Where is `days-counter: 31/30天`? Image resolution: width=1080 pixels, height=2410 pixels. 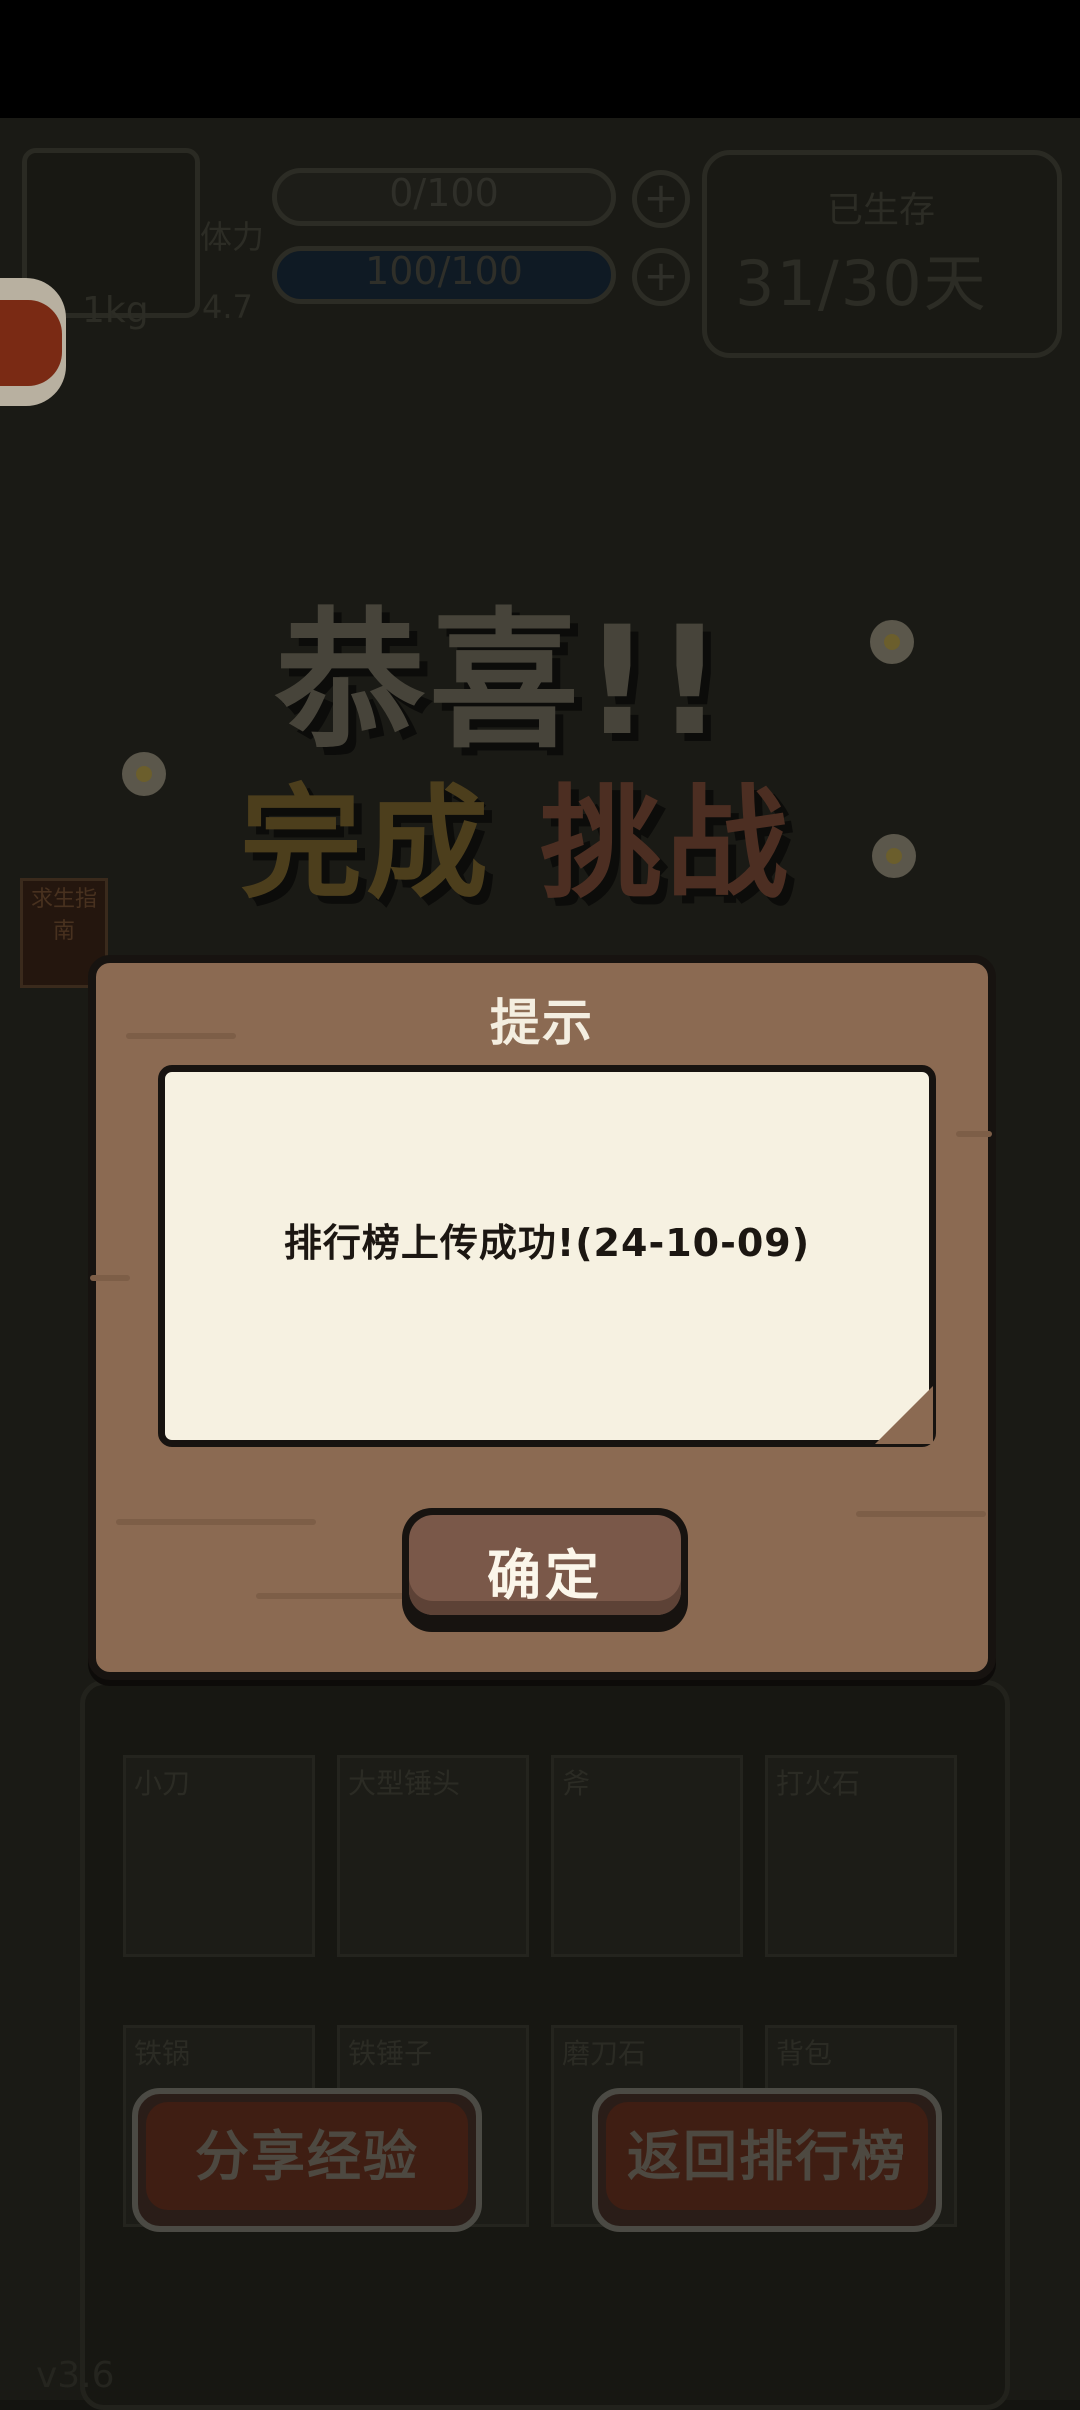 days-counter: 31/30天 is located at coordinates (861, 283).